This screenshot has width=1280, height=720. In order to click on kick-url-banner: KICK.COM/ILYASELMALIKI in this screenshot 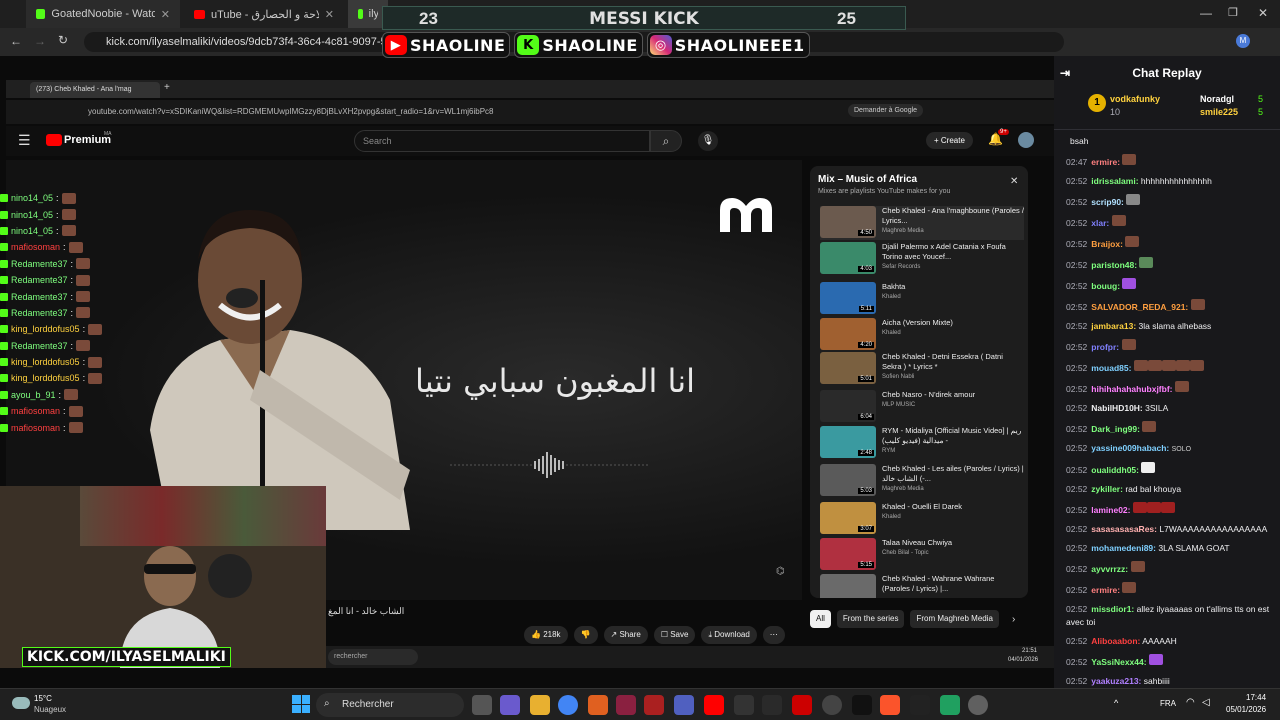, I will do `click(126, 657)`.